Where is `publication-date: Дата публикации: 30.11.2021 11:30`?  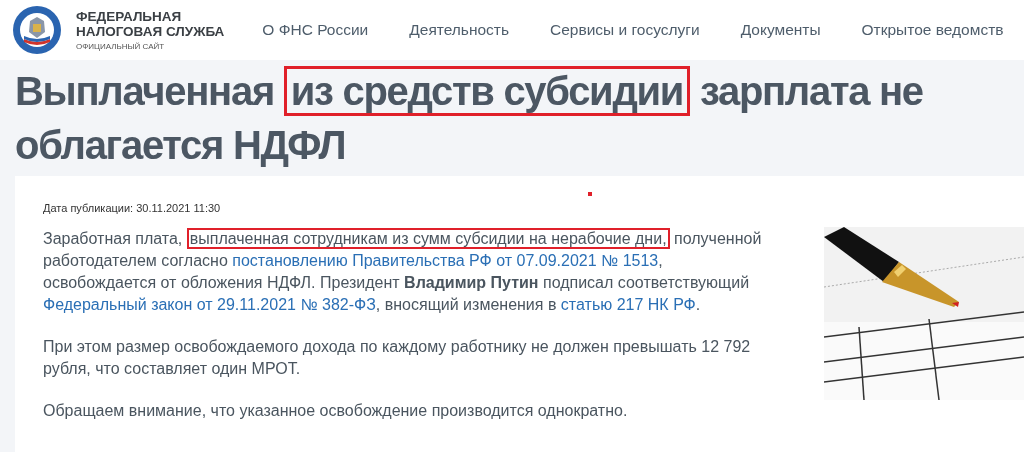 publication-date: Дата публикации: 30.11.2021 11:30 is located at coordinates (132, 208).